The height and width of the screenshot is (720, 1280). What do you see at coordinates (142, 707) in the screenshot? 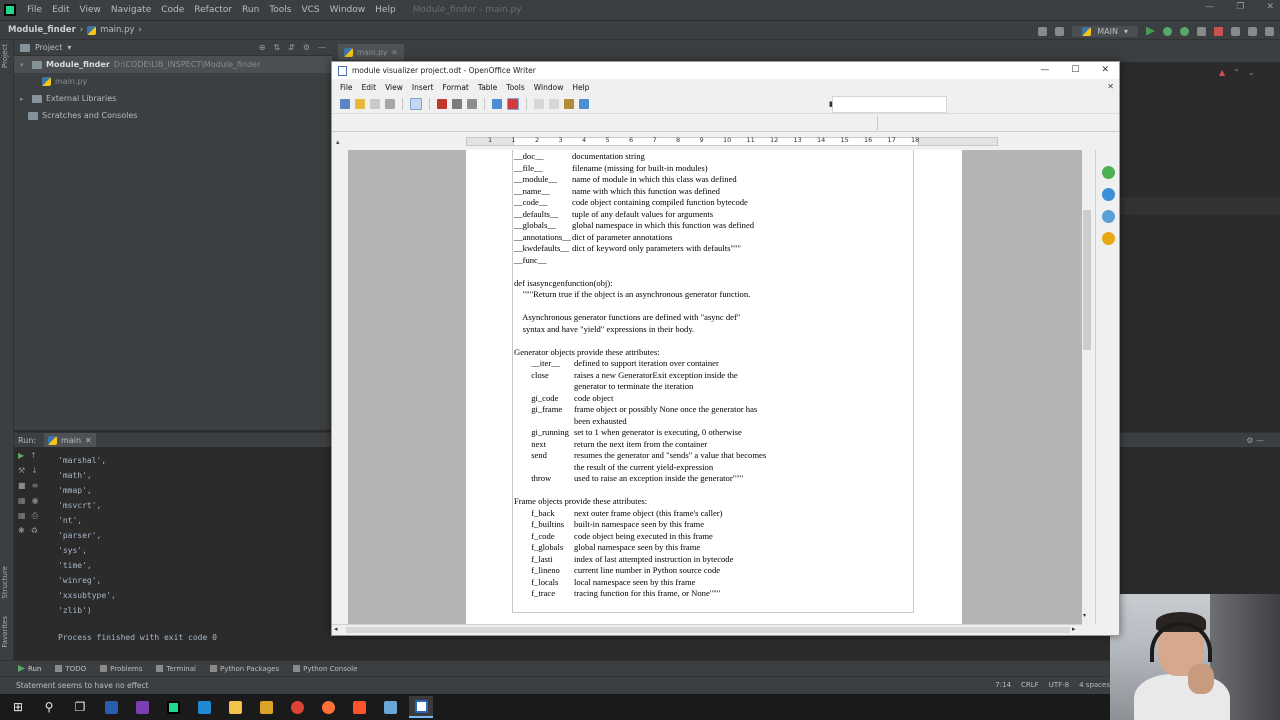
I see `visual-studio-icon` at bounding box center [142, 707].